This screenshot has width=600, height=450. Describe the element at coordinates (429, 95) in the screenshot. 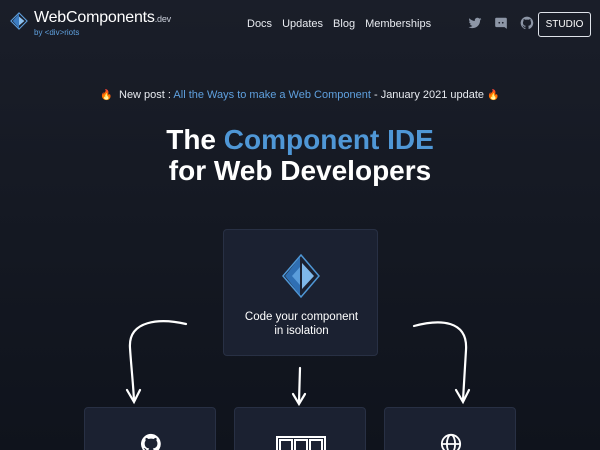

I see `announcement-suffix: - January 2021 update` at that location.